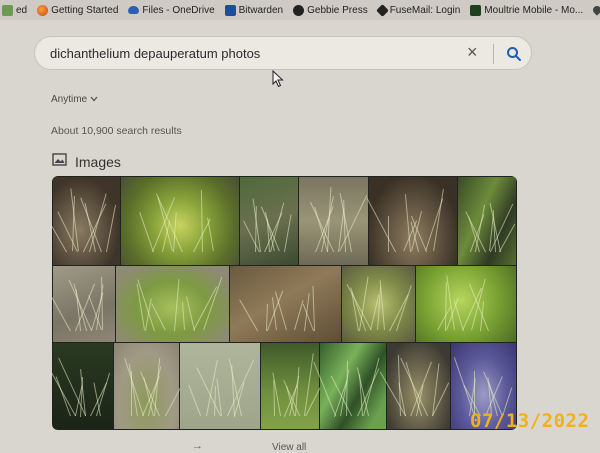  What do you see at coordinates (69, 99) in the screenshot?
I see `anytime-label: Anytime` at bounding box center [69, 99].